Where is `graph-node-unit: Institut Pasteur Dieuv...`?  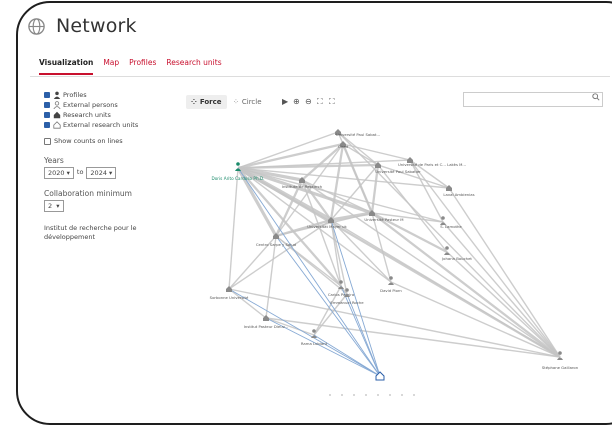 graph-node-unit: Institut Pasteur Dieuv... is located at coordinates (266, 322).